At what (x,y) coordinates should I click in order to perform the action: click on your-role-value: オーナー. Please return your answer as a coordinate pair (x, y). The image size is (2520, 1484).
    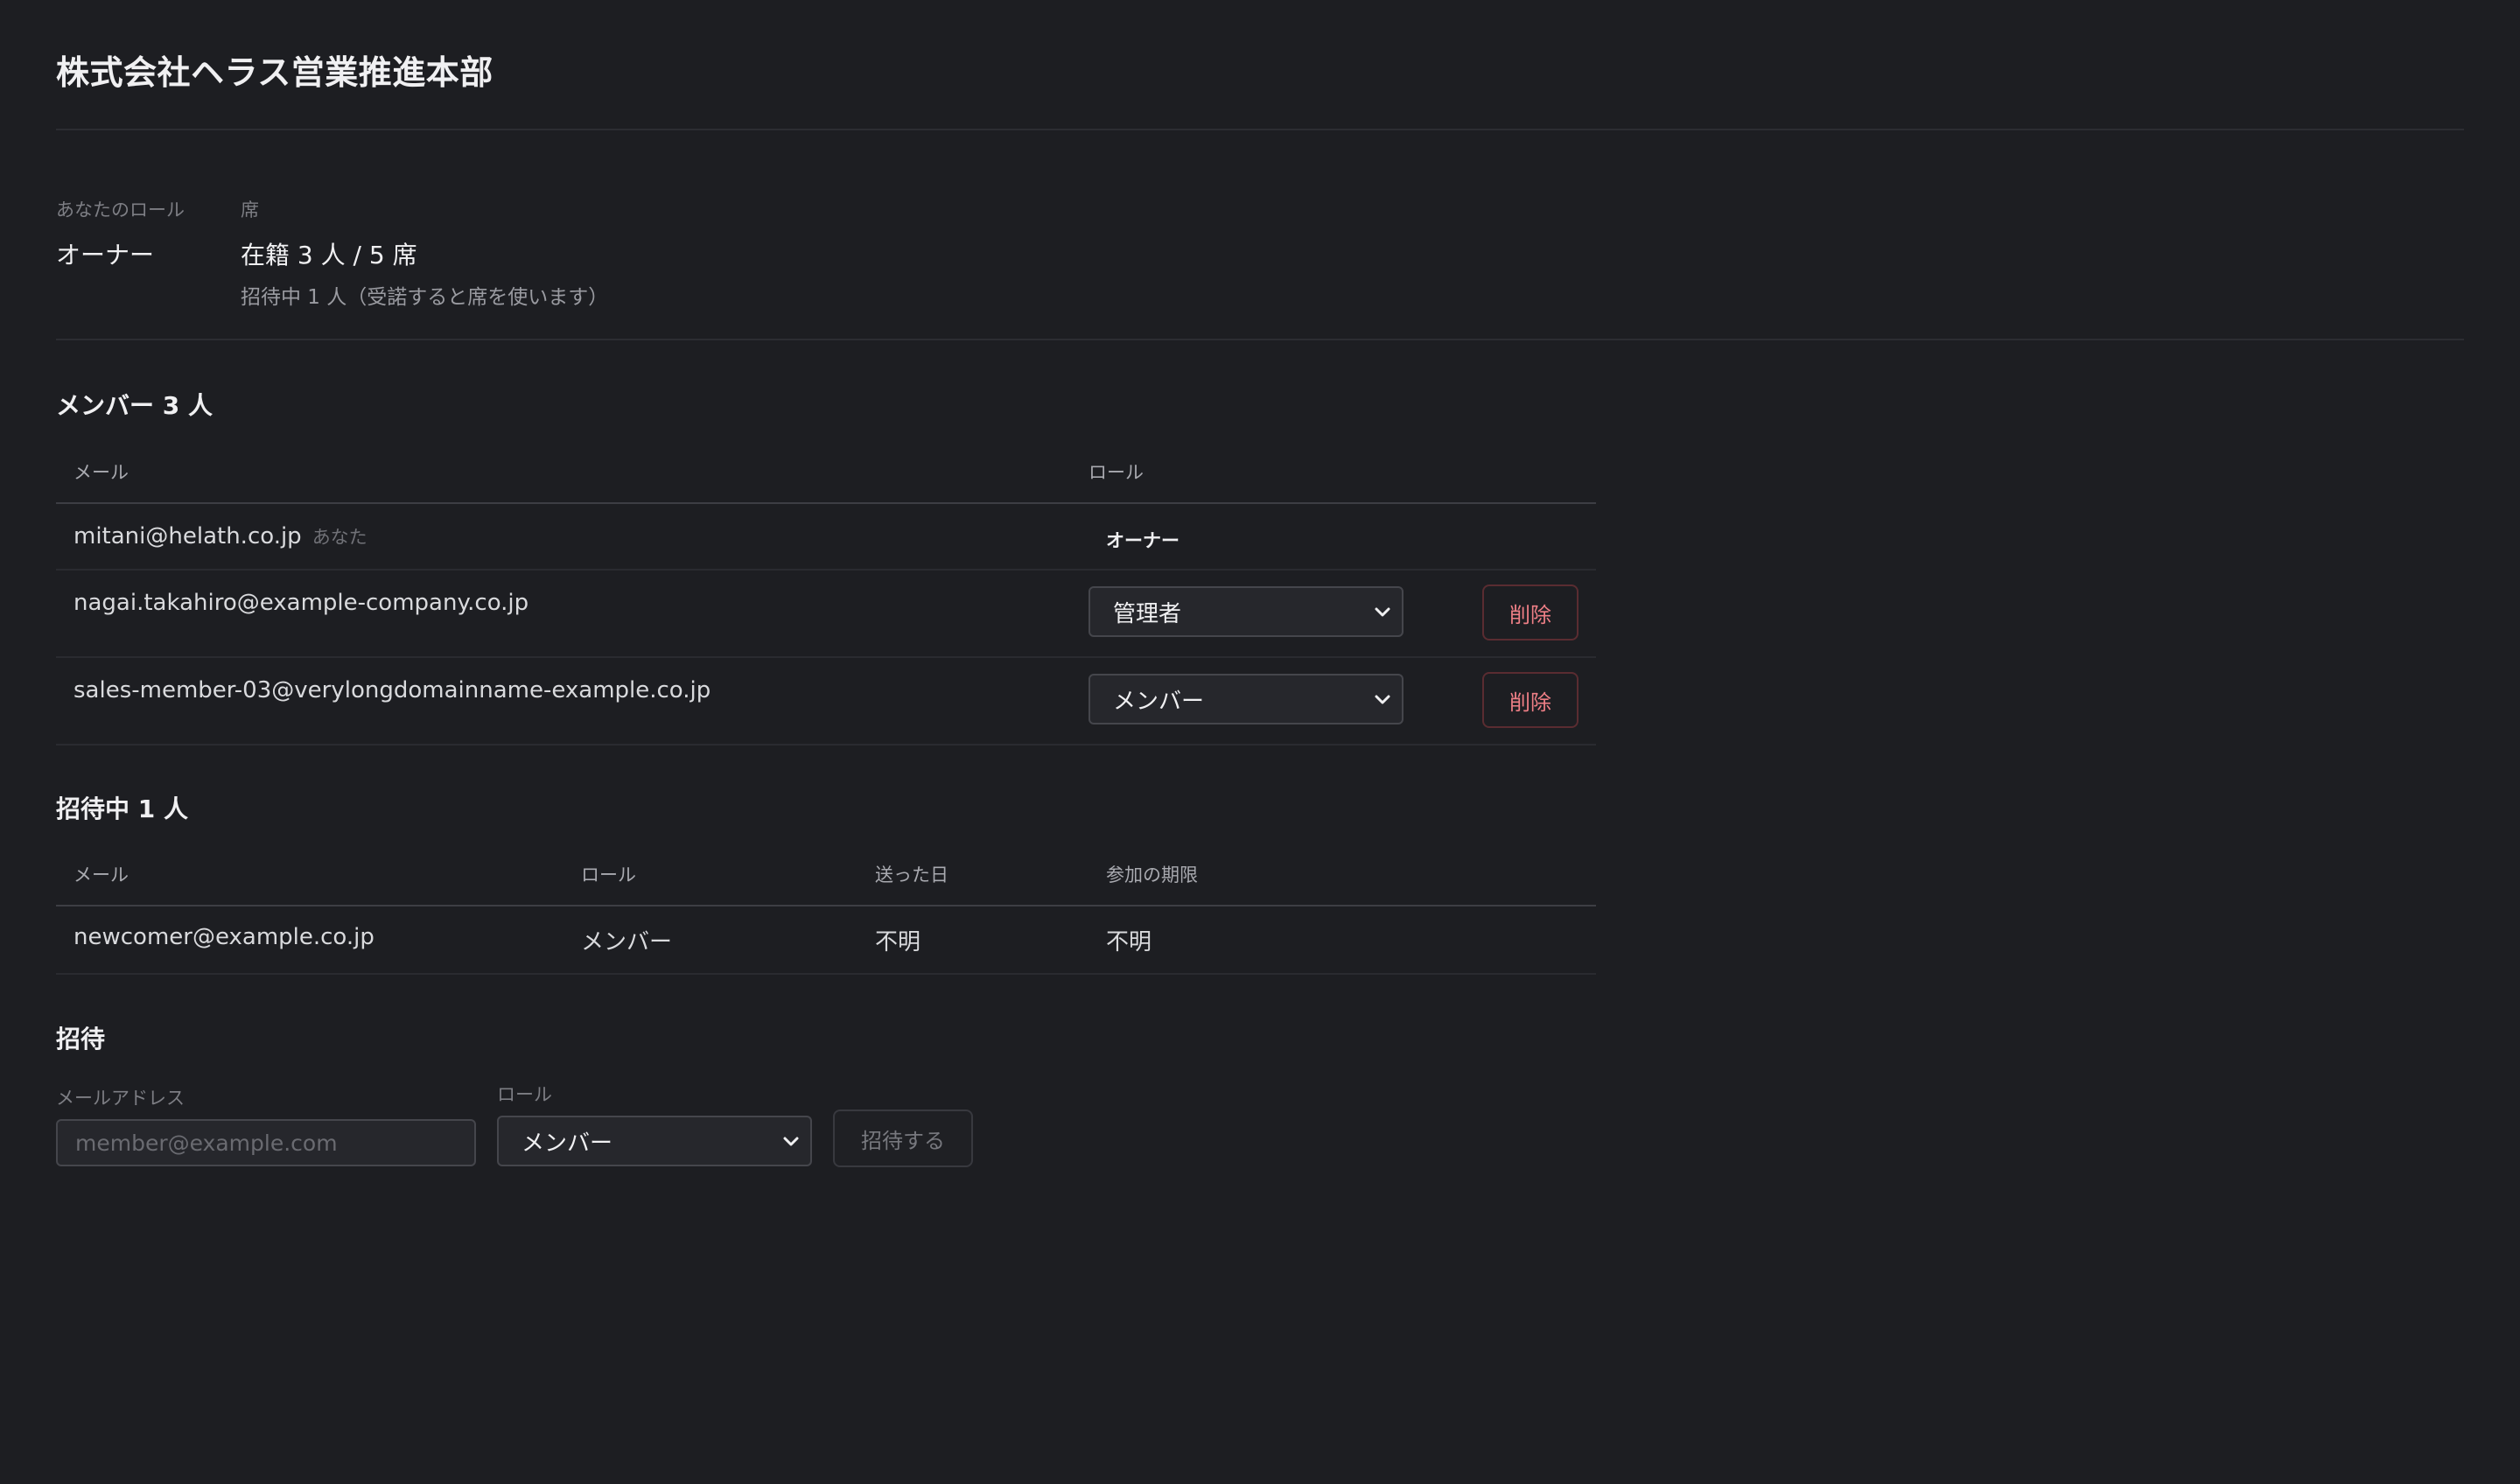
    Looking at the image, I should click on (105, 255).